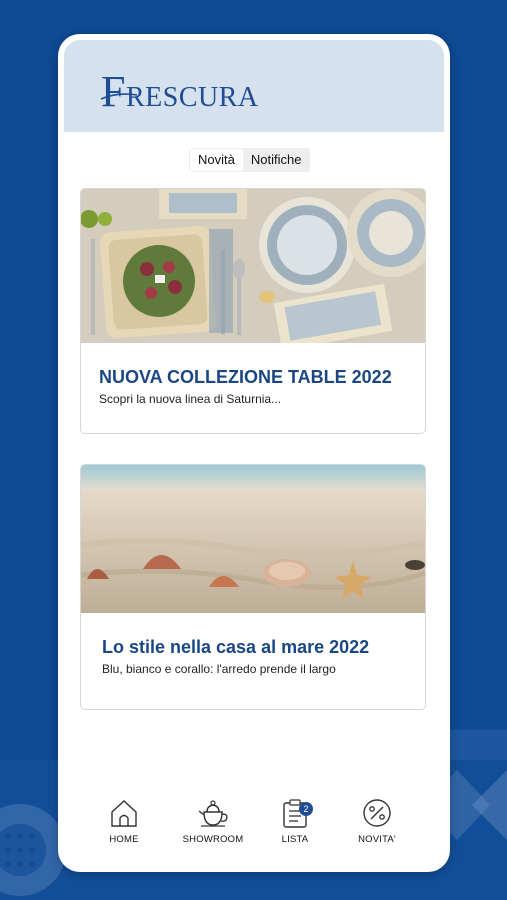 The height and width of the screenshot is (900, 507). I want to click on home-icon, so click(124, 813).